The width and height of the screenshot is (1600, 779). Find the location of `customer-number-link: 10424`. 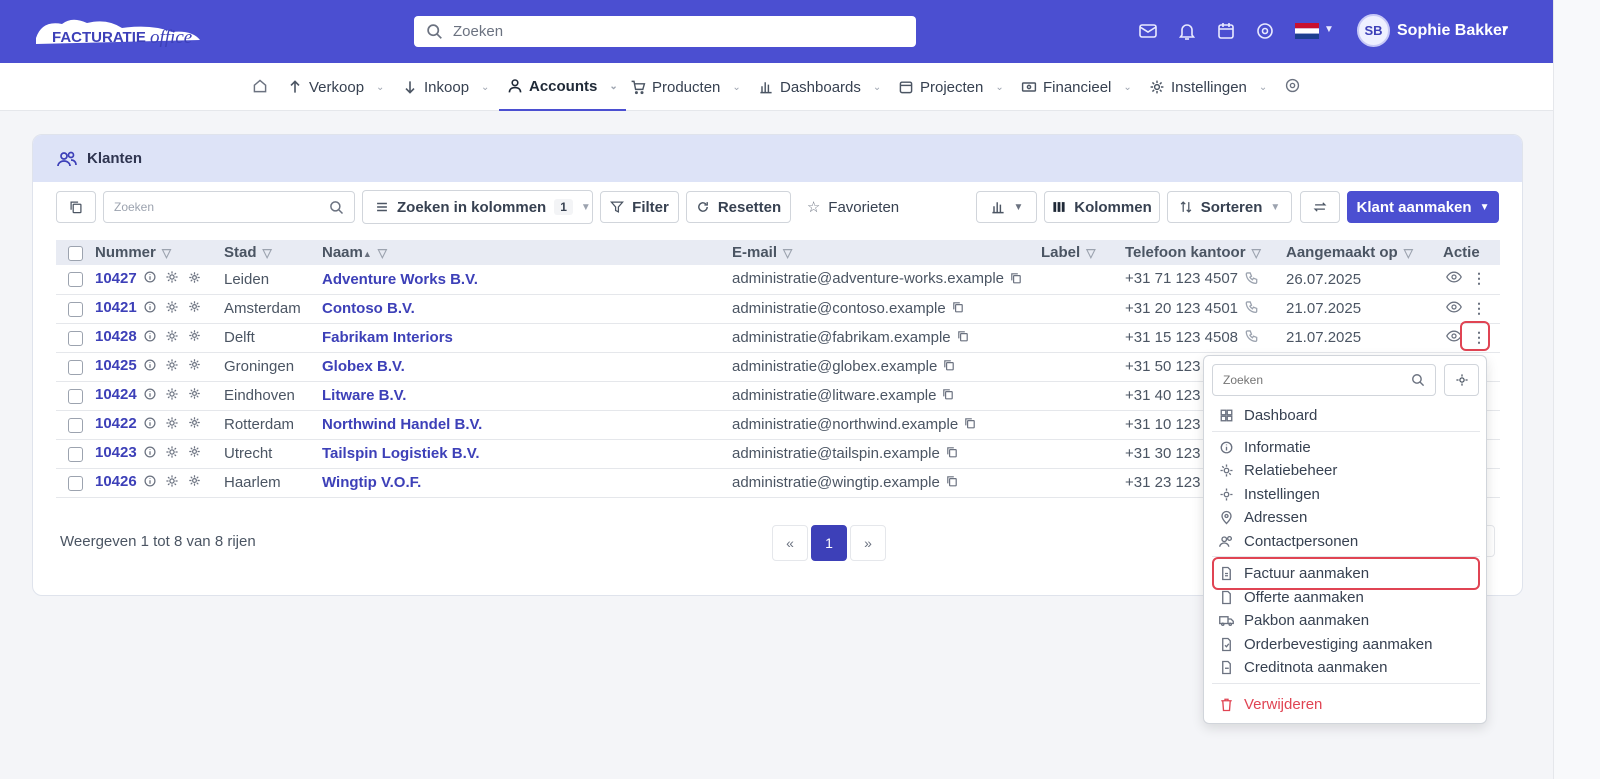

customer-number-link: 10424 is located at coordinates (116, 394).